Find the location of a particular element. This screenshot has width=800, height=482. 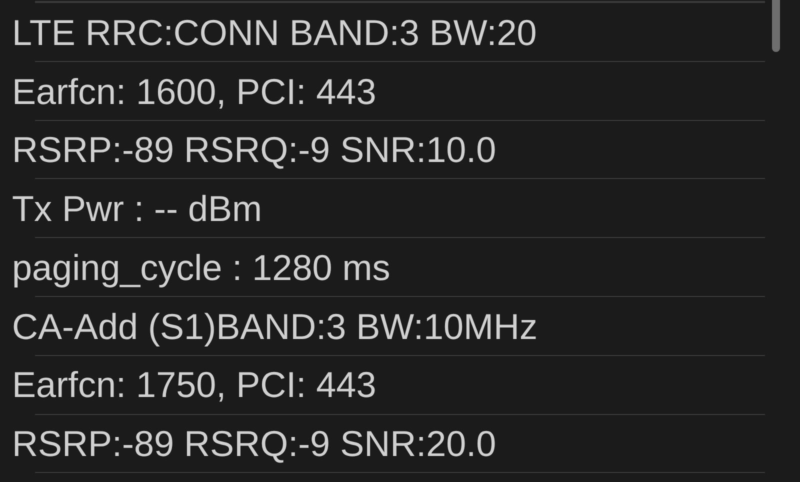

info-line: Earfcn: 1750, PCI: 443 is located at coordinates (194, 385).